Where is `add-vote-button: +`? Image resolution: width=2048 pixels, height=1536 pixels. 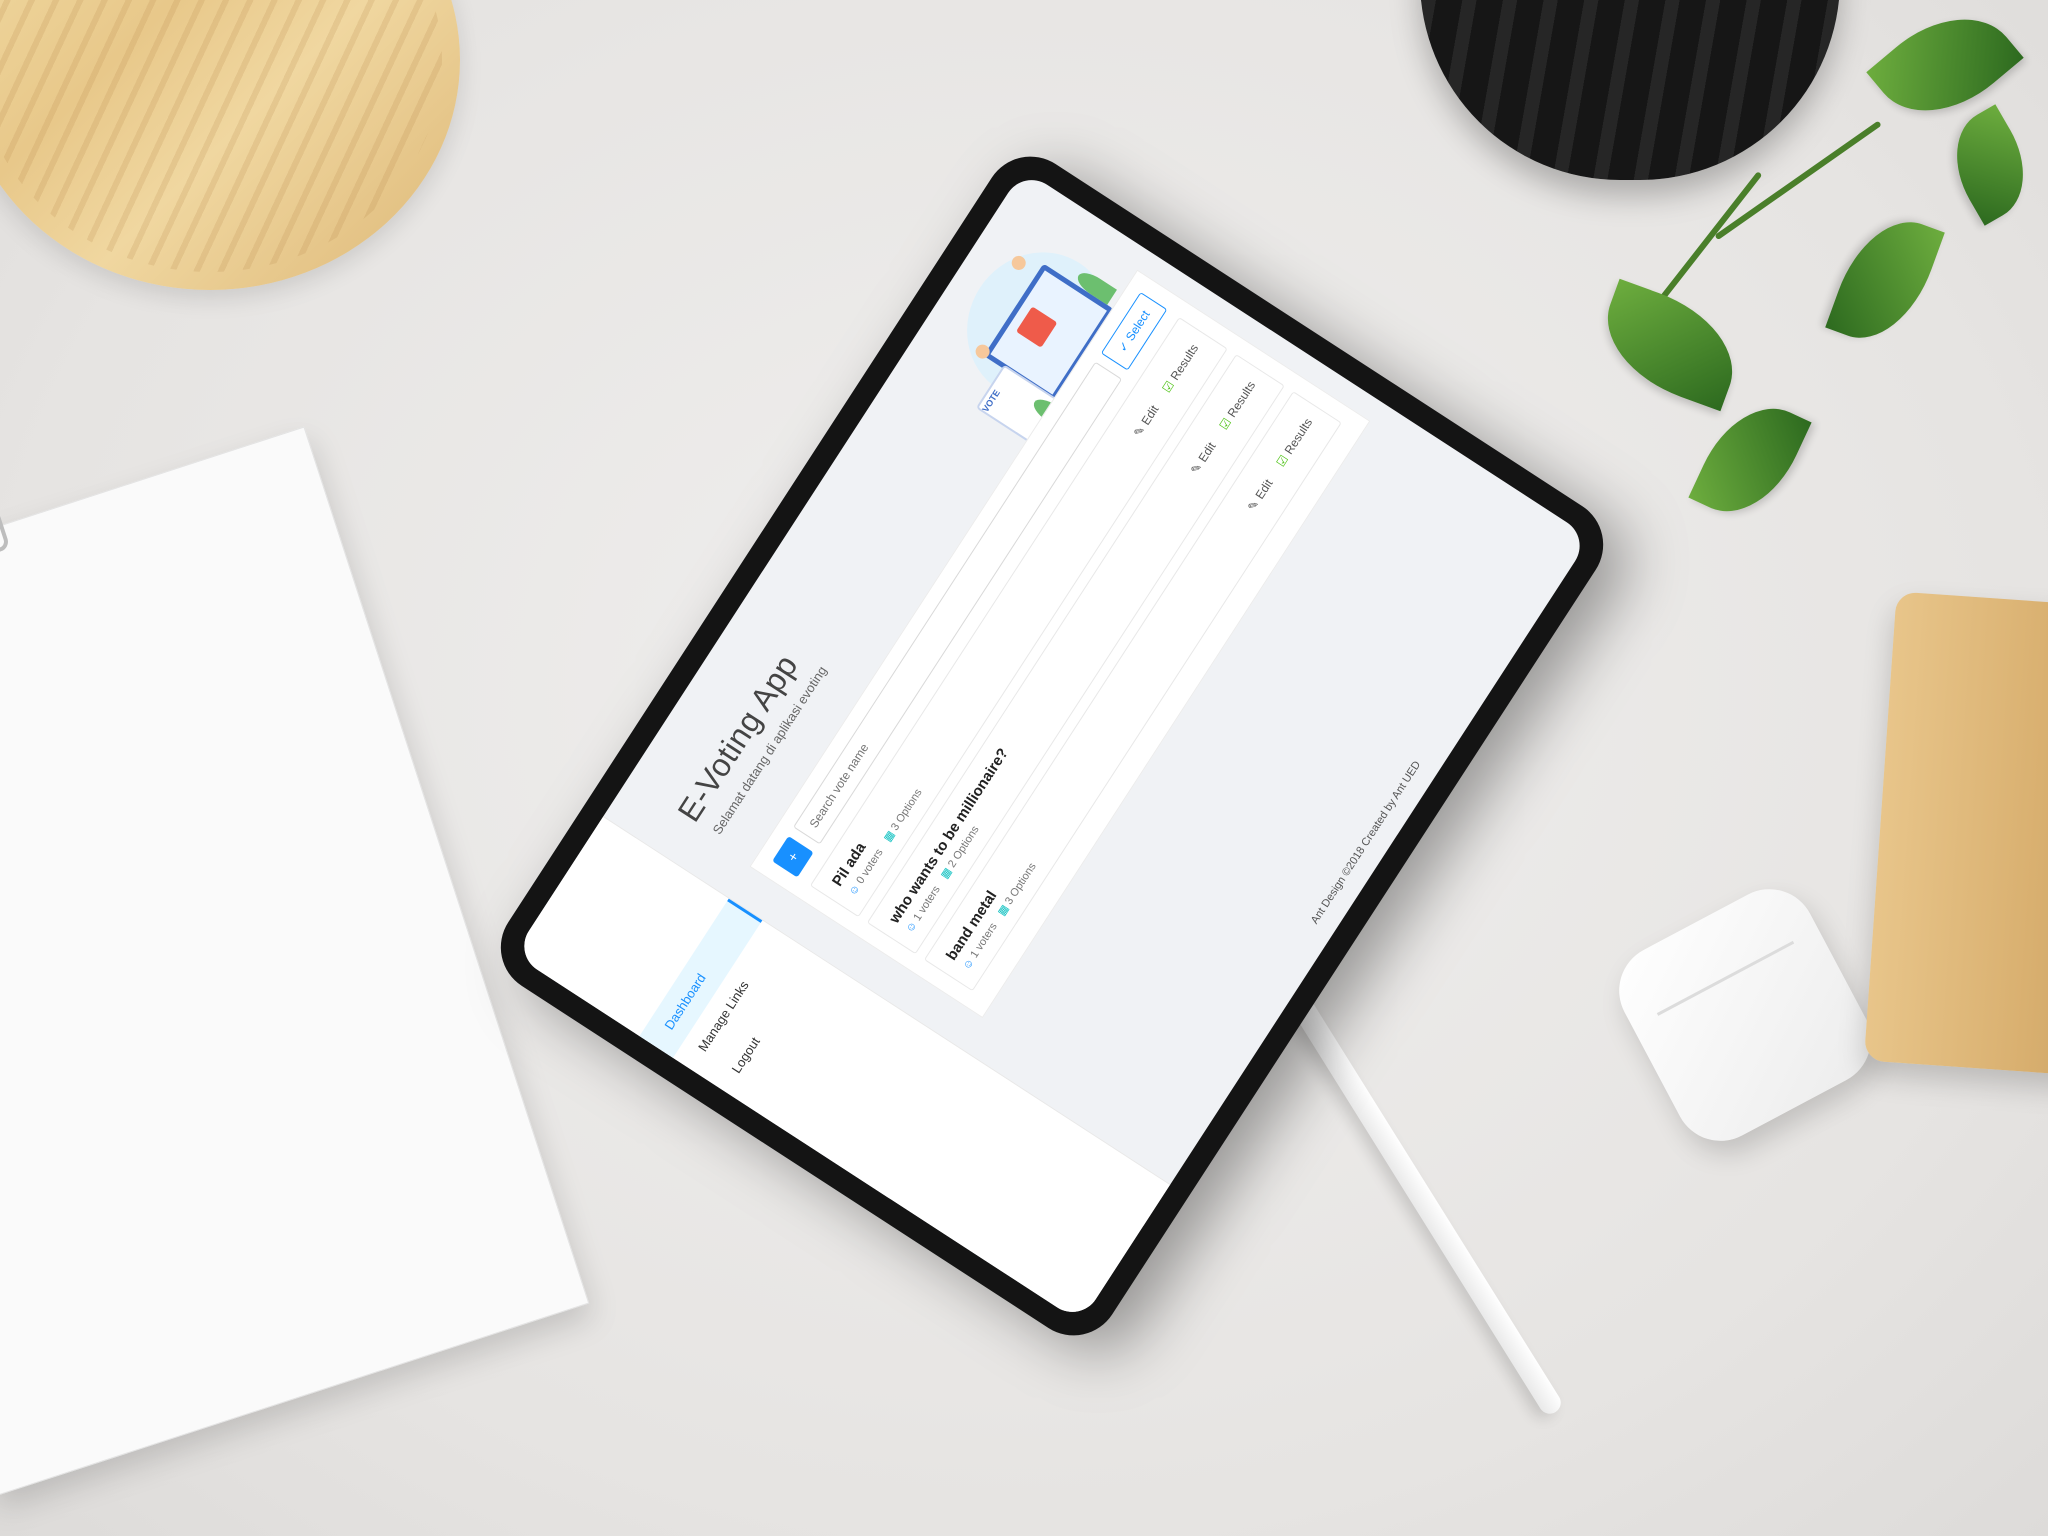
add-vote-button: + is located at coordinates (793, 856).